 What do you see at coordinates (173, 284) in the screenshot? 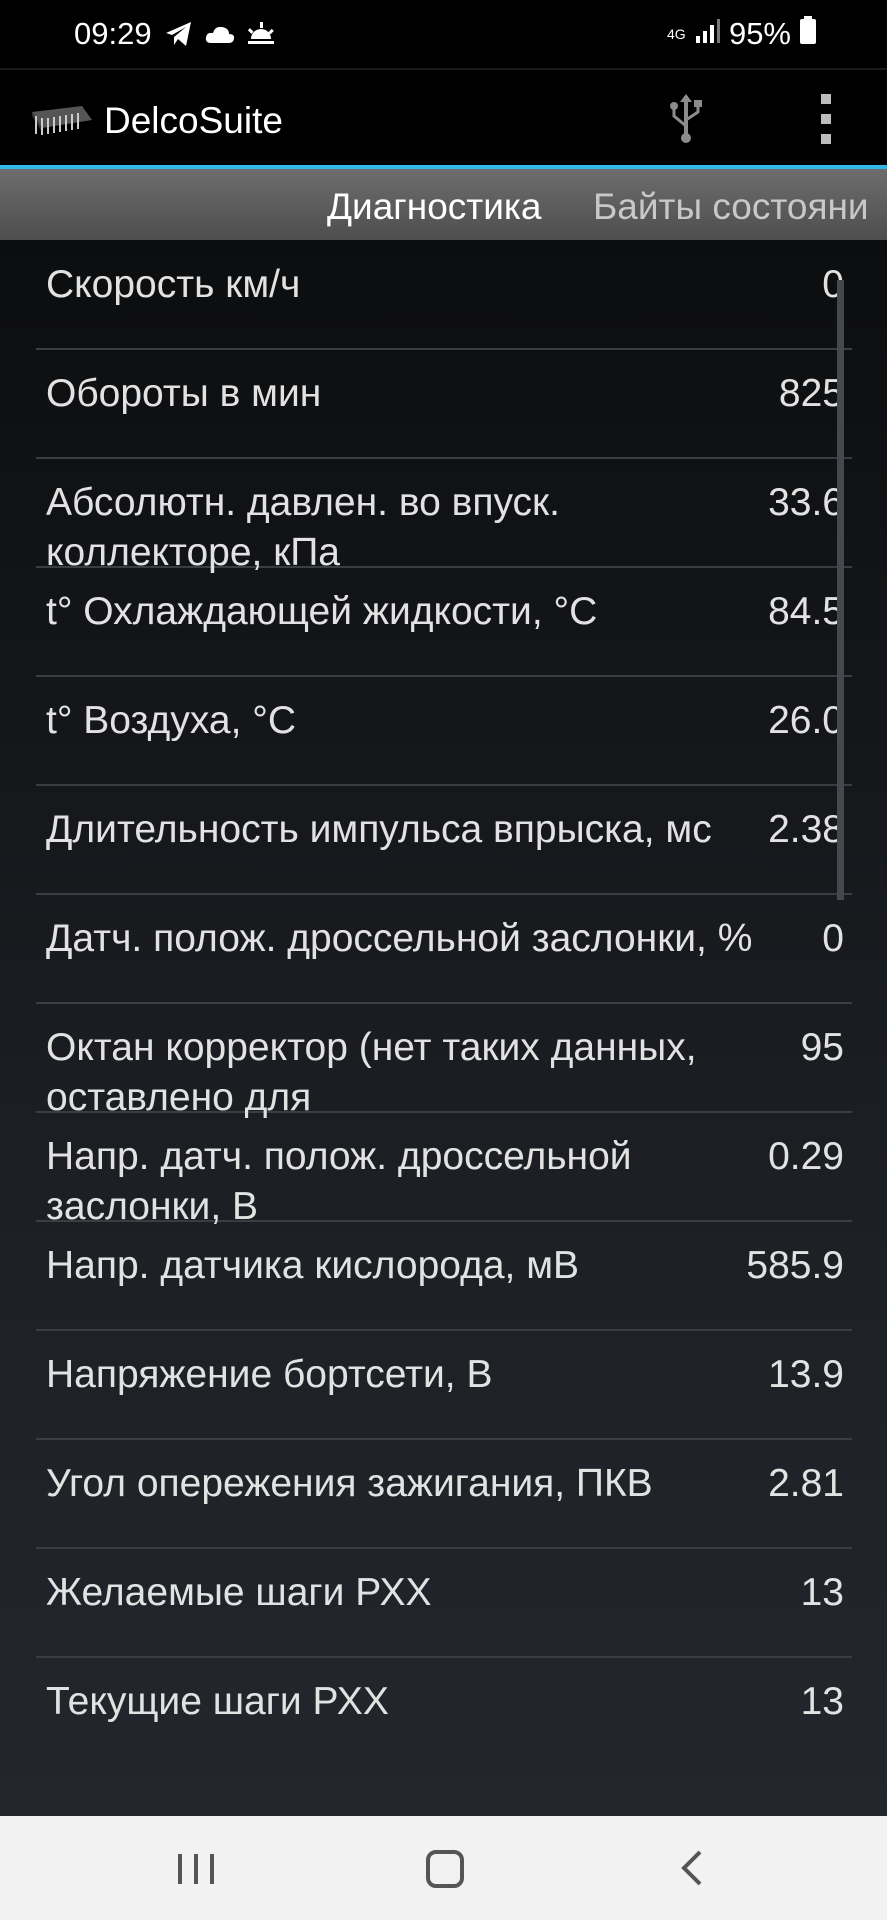
I see `param-label: Скорость км/ч` at bounding box center [173, 284].